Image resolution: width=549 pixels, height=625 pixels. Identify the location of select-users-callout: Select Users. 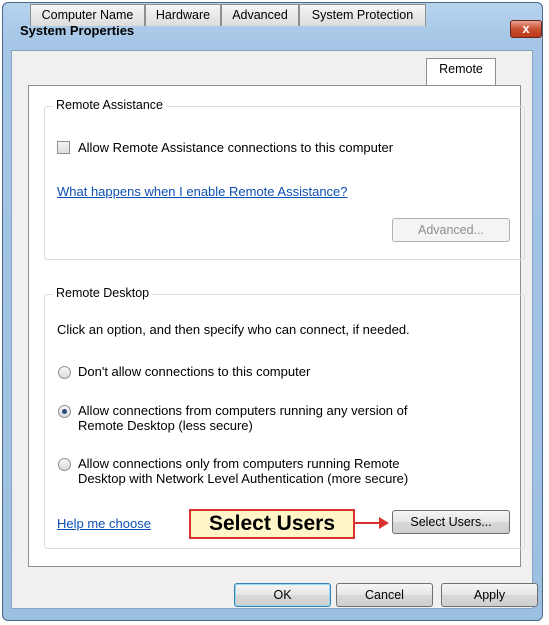
(272, 524).